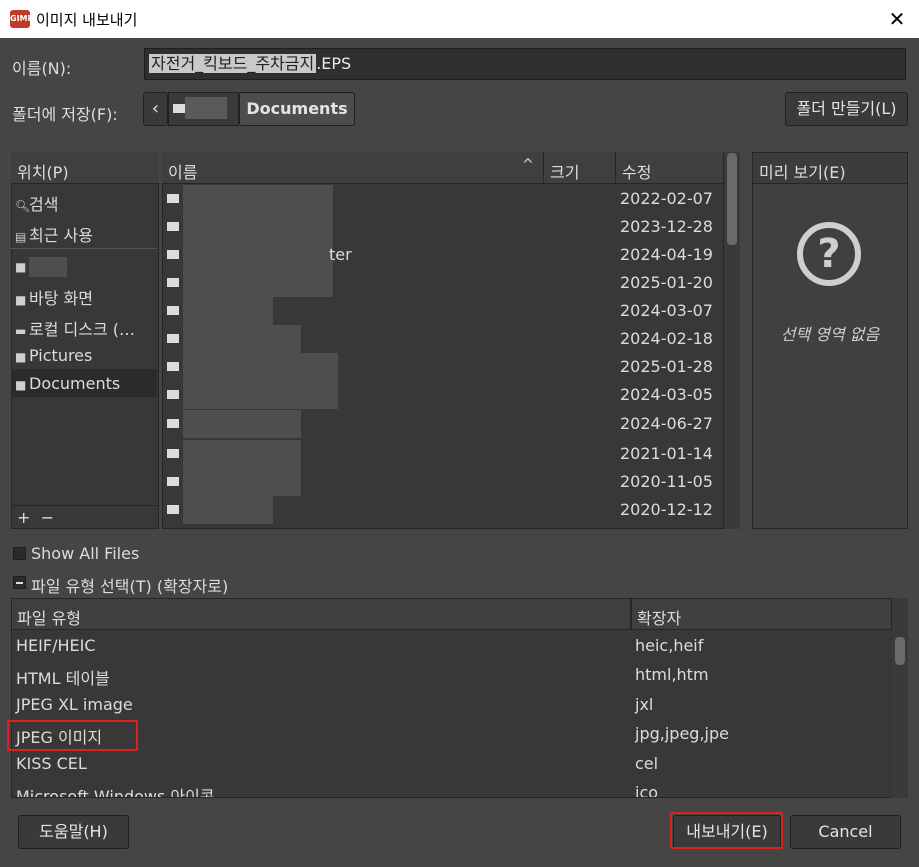 The width and height of the screenshot is (919, 867). I want to click on file-type-extension: html,htm, so click(672, 674).